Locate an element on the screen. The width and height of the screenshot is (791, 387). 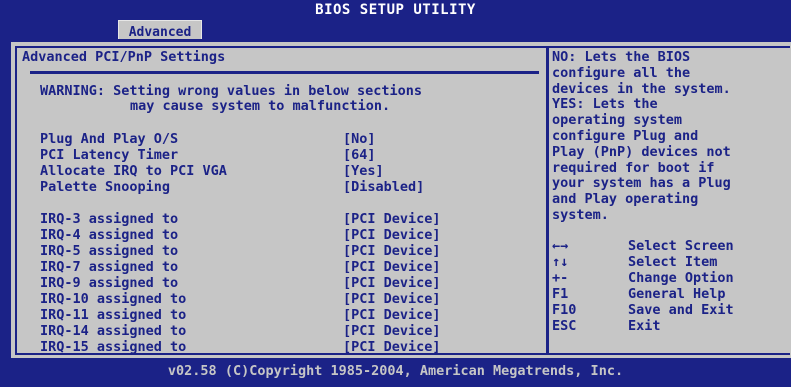
setting-irq-4: IRQ-4 assigned to [PCI Device] is located at coordinates (280, 235).